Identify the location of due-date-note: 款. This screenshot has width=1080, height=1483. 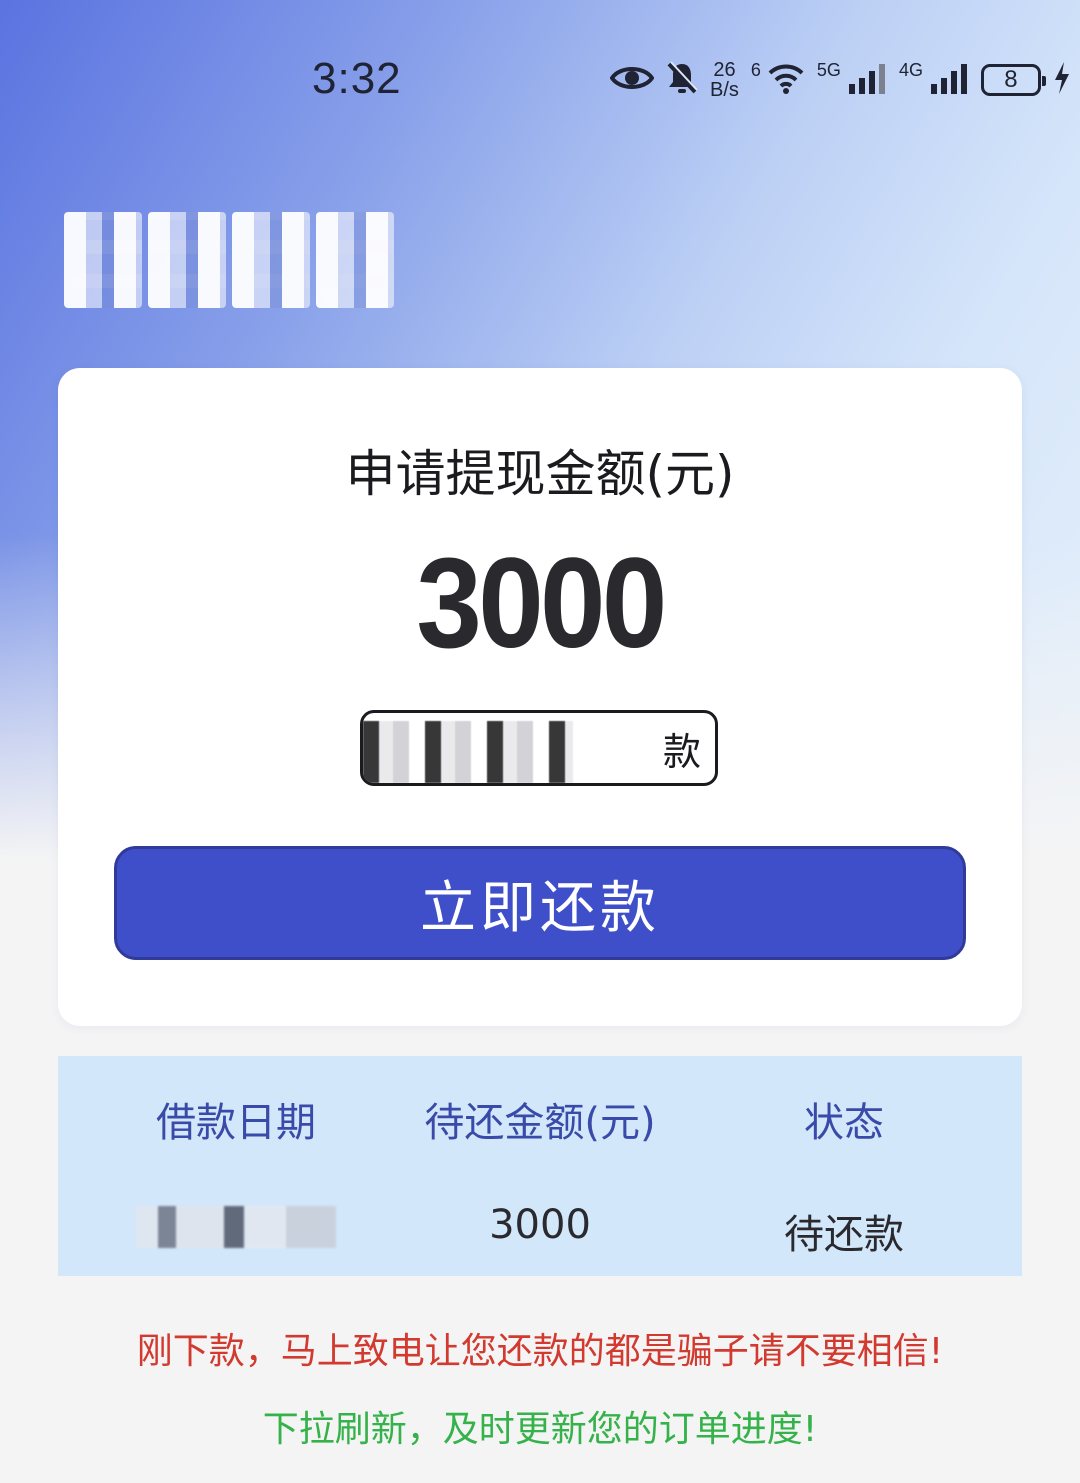
(539, 748).